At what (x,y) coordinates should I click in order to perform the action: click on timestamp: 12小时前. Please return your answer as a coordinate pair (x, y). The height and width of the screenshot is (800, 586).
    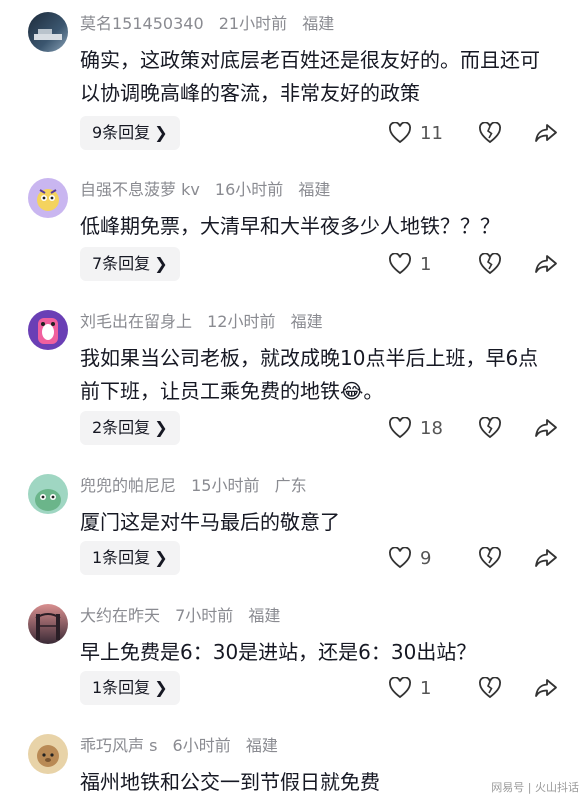
    Looking at the image, I should click on (241, 321).